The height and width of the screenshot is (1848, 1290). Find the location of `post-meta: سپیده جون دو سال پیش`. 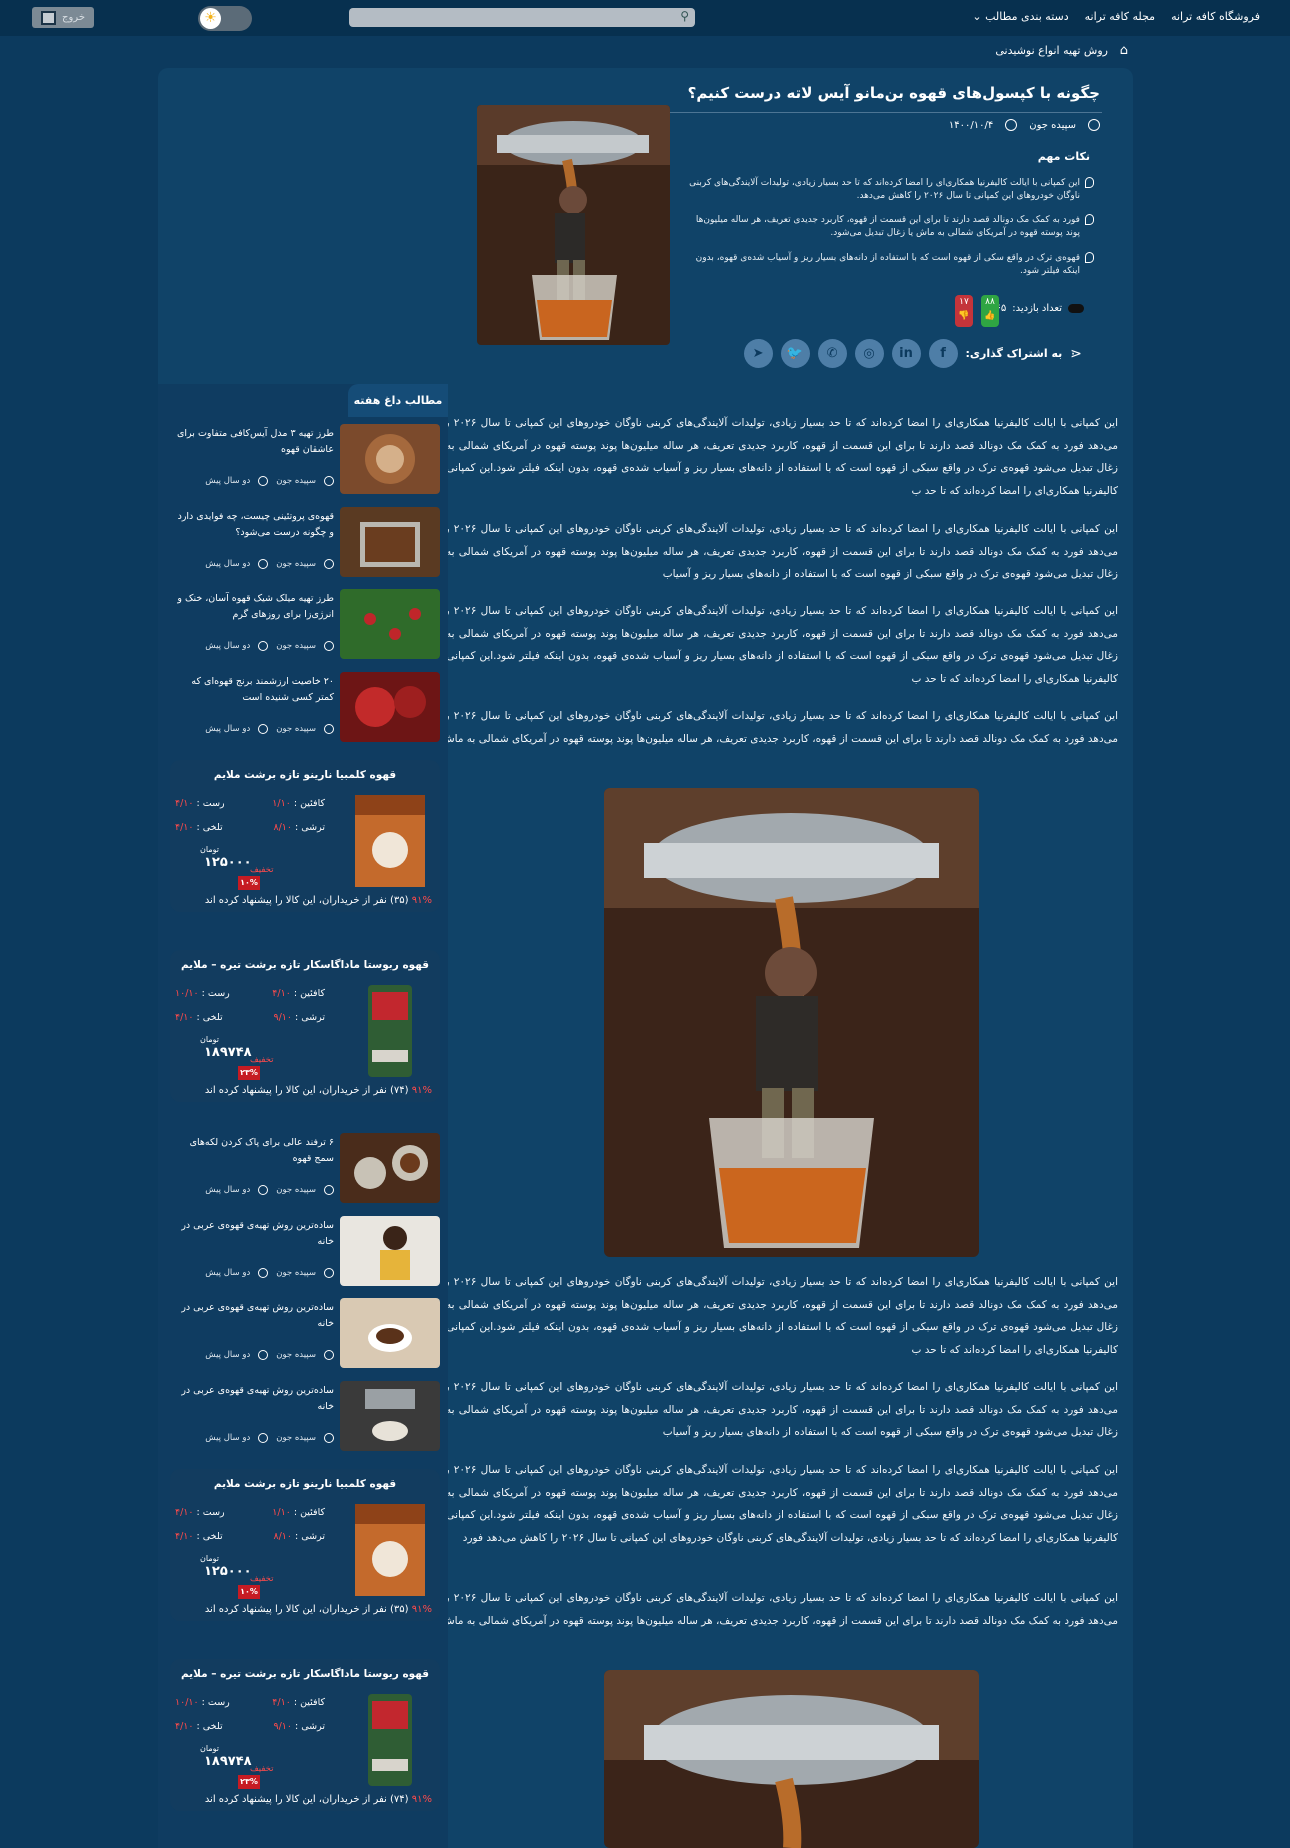

post-meta: سپیده جون دو سال پیش is located at coordinates (269, 1273).